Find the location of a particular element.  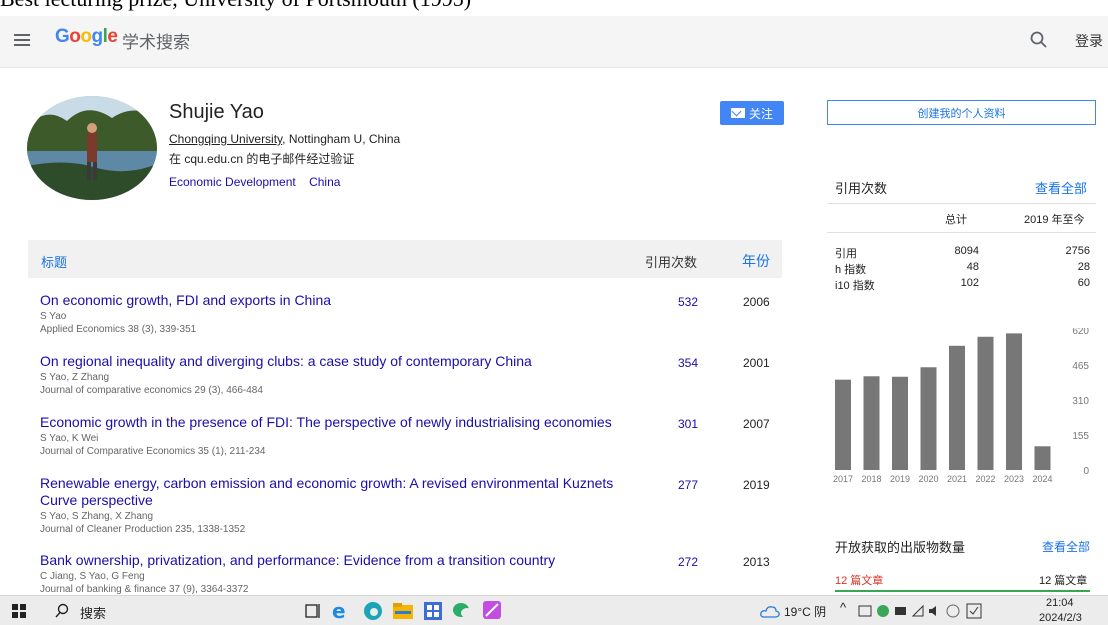

svg-text: e is located at coordinates (339, 611).